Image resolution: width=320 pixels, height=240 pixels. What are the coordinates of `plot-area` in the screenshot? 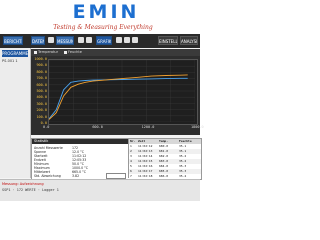 It's located at (123, 92).